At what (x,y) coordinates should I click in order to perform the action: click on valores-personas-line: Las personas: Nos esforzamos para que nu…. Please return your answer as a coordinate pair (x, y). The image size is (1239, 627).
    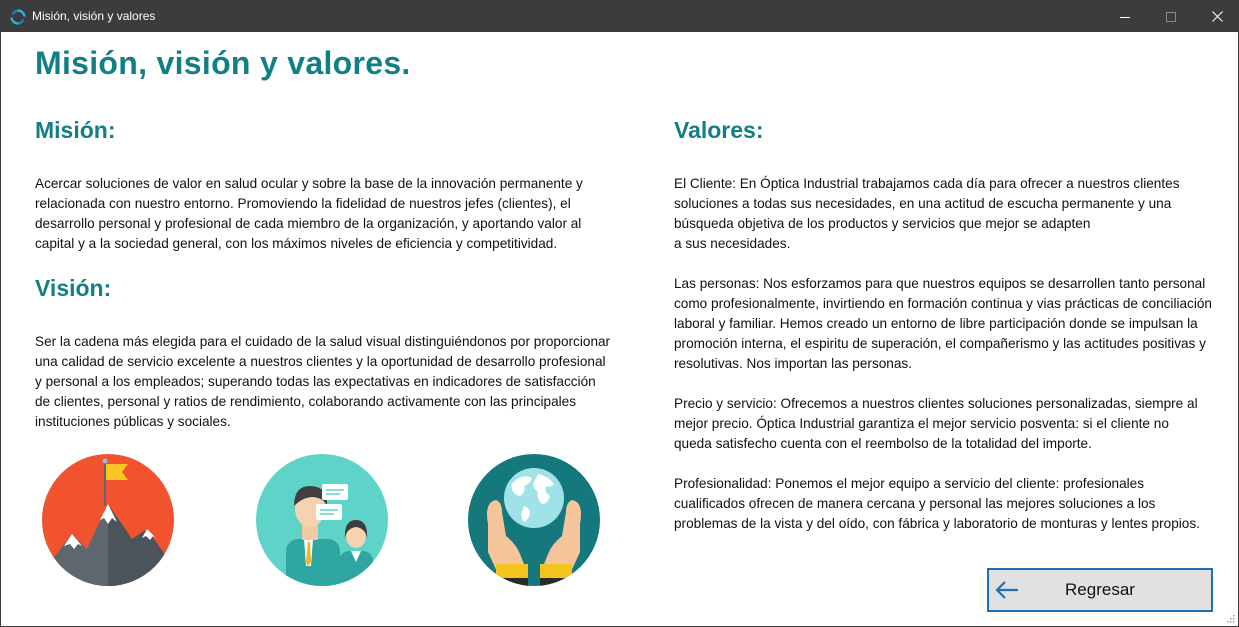
    Looking at the image, I should click on (940, 283).